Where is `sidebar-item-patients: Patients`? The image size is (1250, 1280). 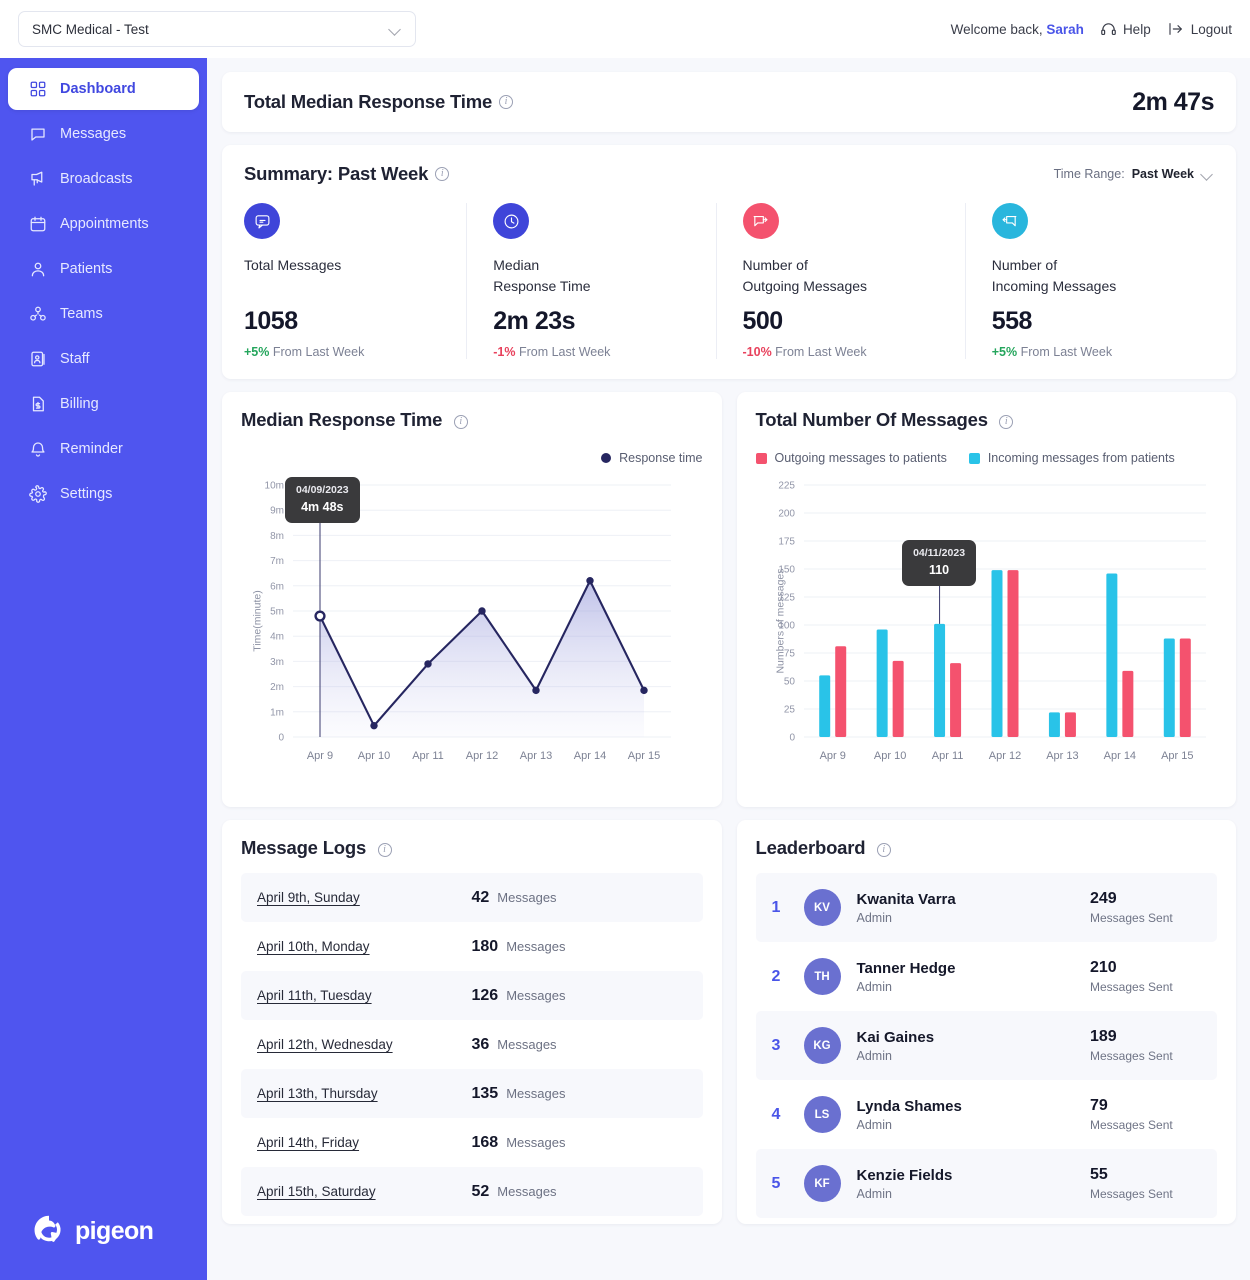
sidebar-item-patients: Patients is located at coordinates (103, 269).